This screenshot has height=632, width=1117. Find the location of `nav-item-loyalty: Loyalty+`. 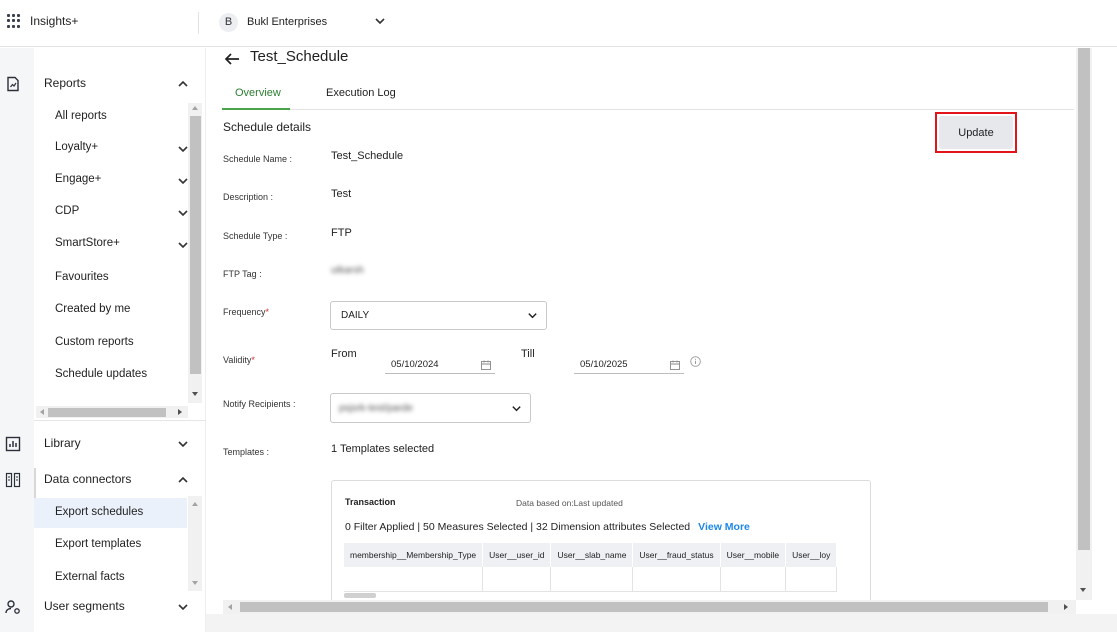

nav-item-loyalty: Loyalty+ is located at coordinates (76, 147).